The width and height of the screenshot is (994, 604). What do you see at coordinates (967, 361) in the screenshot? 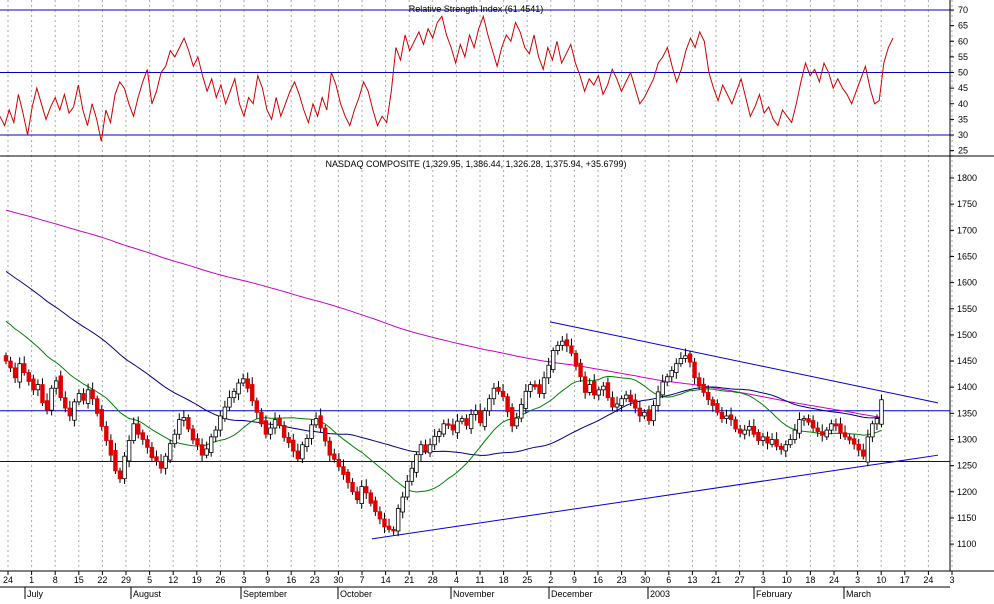
I see `price-tick-label: 1450` at bounding box center [967, 361].